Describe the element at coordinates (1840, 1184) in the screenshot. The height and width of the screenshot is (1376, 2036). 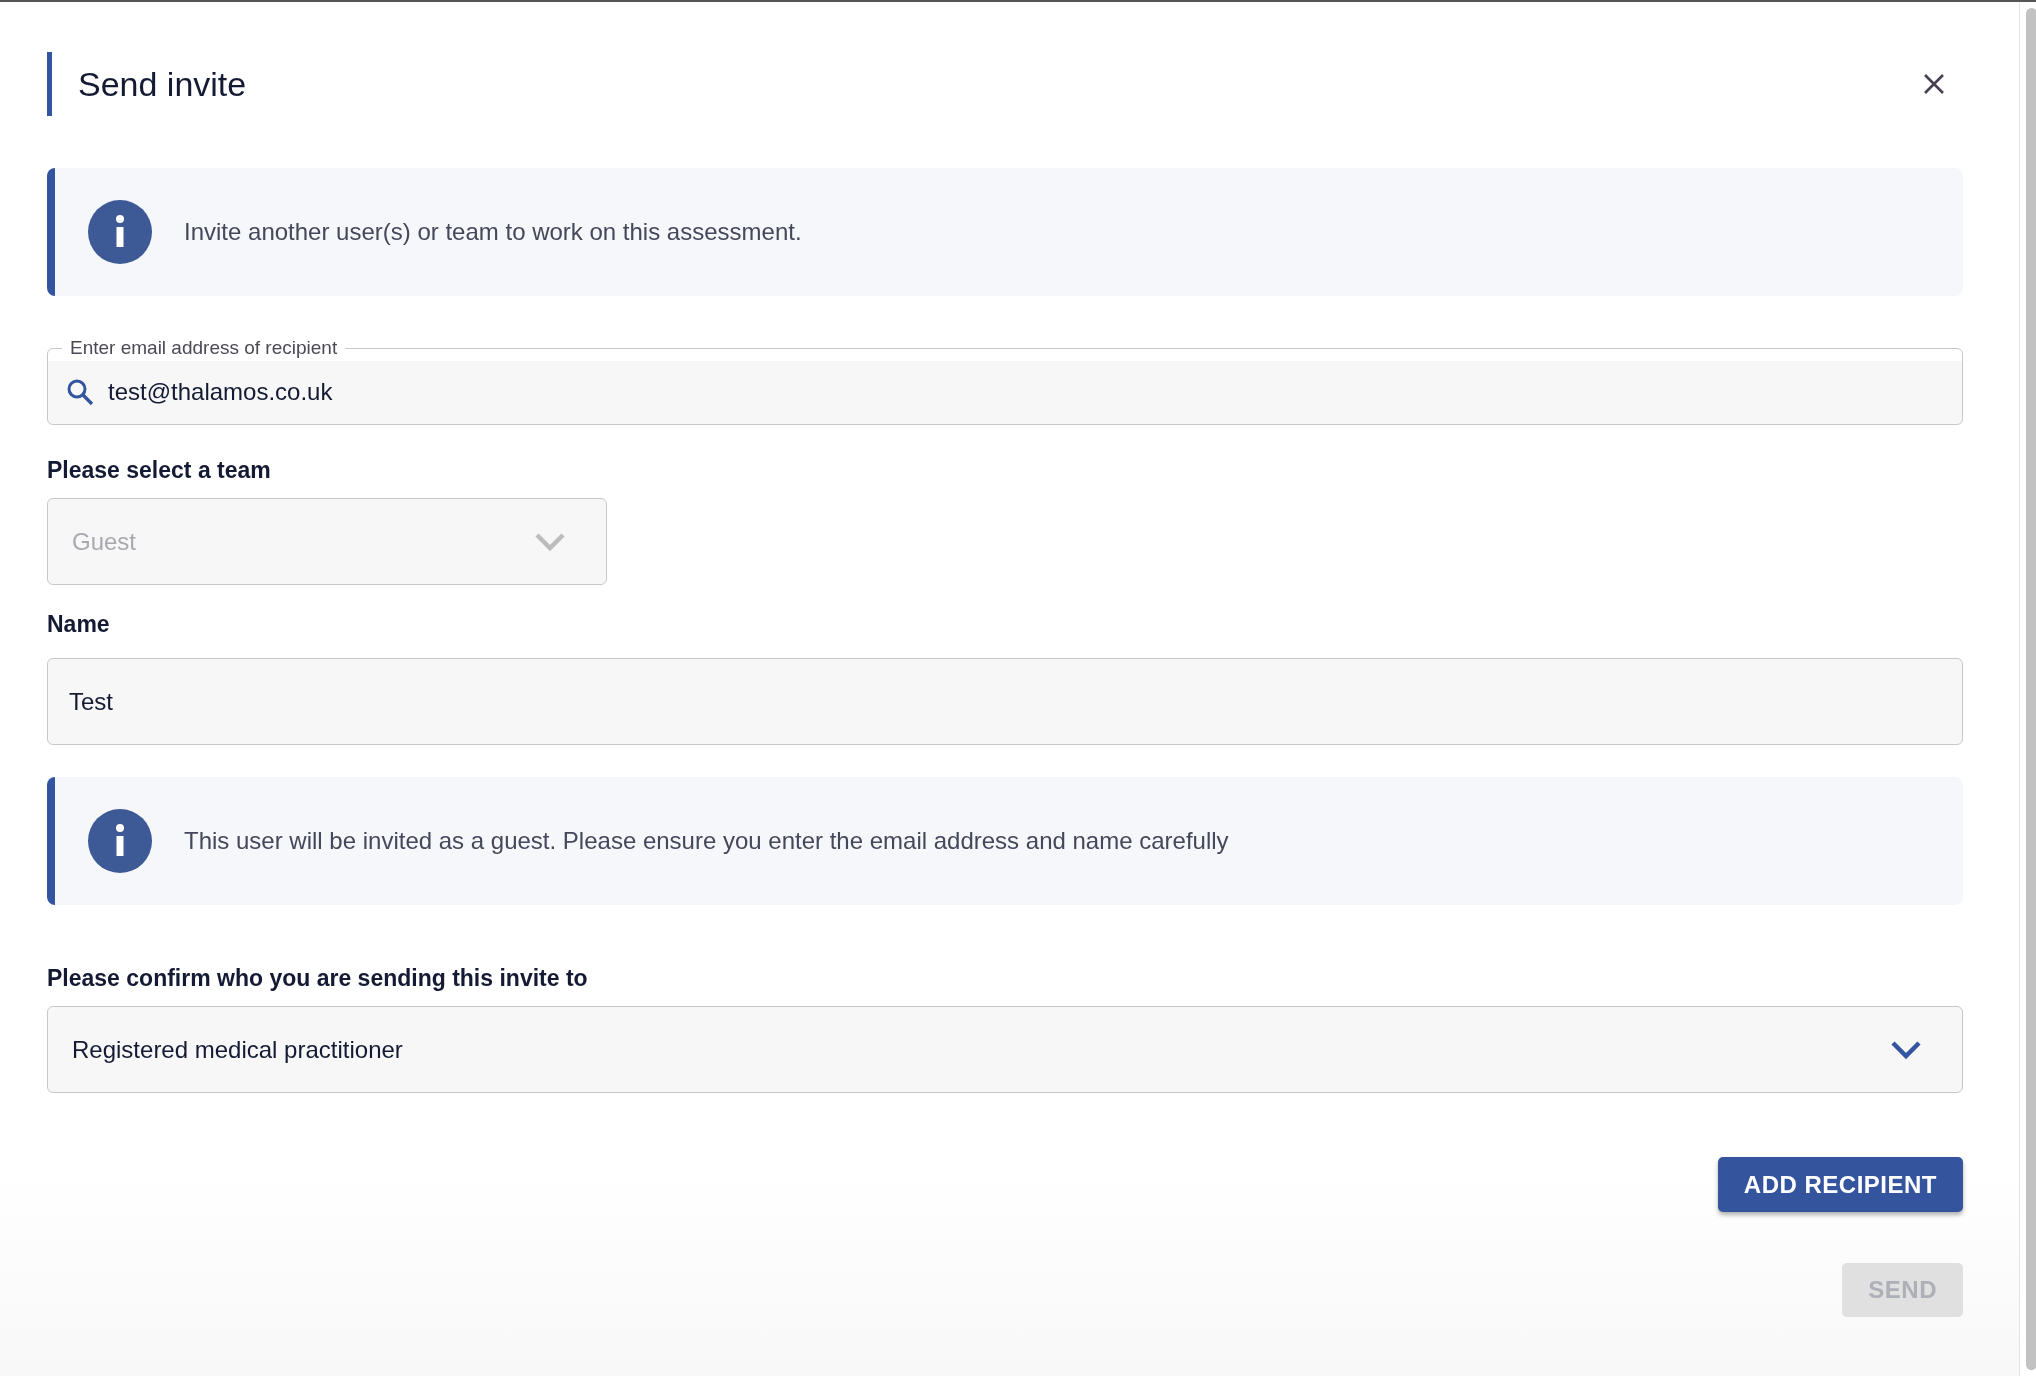
I see `add-recipient-button: ADD RECIPIENT` at that location.